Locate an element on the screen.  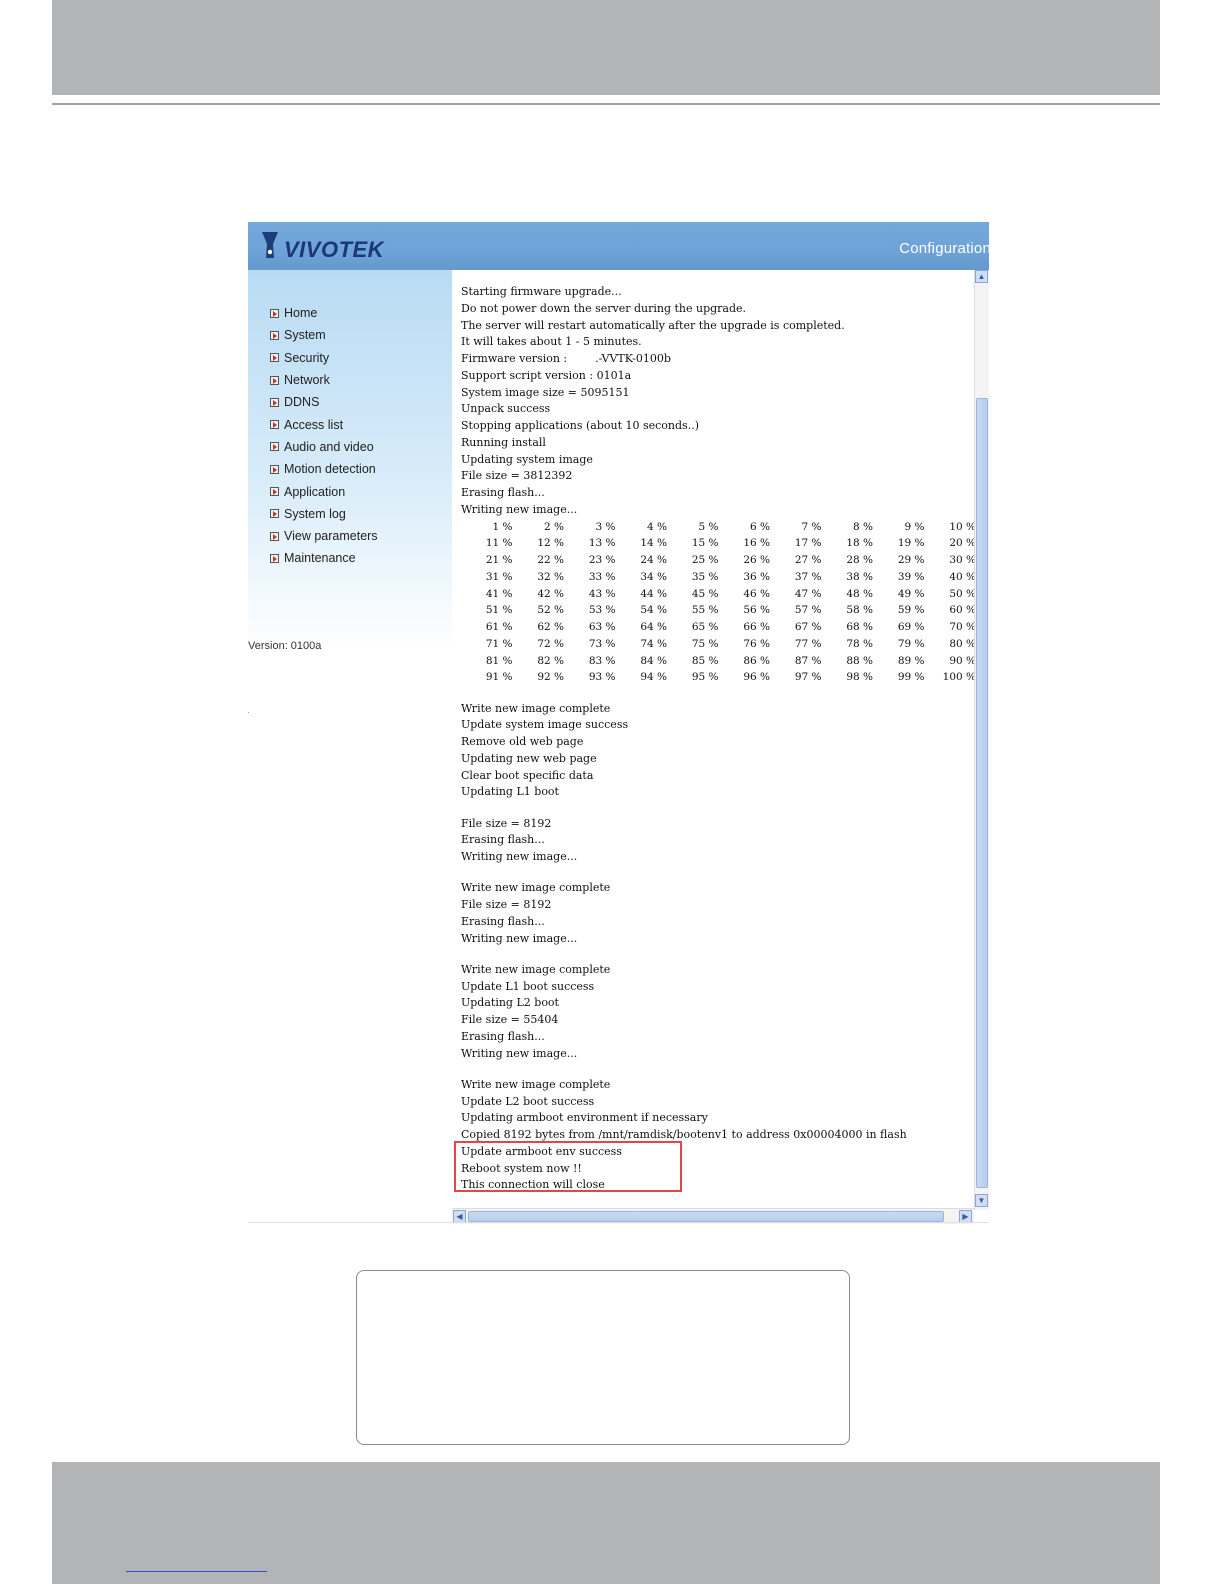
firmware-version-label: Version: 0100a is located at coordinates (285, 646).